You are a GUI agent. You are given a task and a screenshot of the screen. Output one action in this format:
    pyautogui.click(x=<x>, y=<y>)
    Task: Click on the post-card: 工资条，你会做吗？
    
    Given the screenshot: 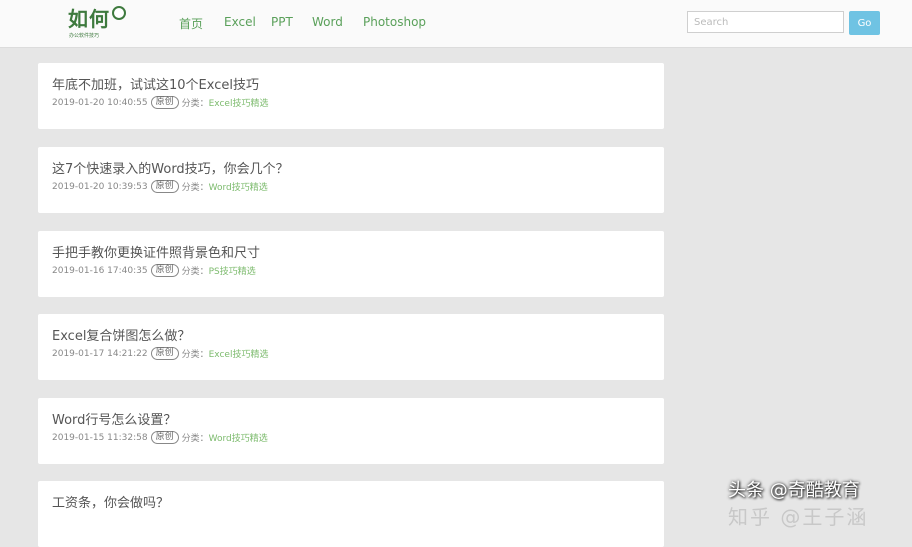 What is the action you would take?
    pyautogui.click(x=351, y=514)
    